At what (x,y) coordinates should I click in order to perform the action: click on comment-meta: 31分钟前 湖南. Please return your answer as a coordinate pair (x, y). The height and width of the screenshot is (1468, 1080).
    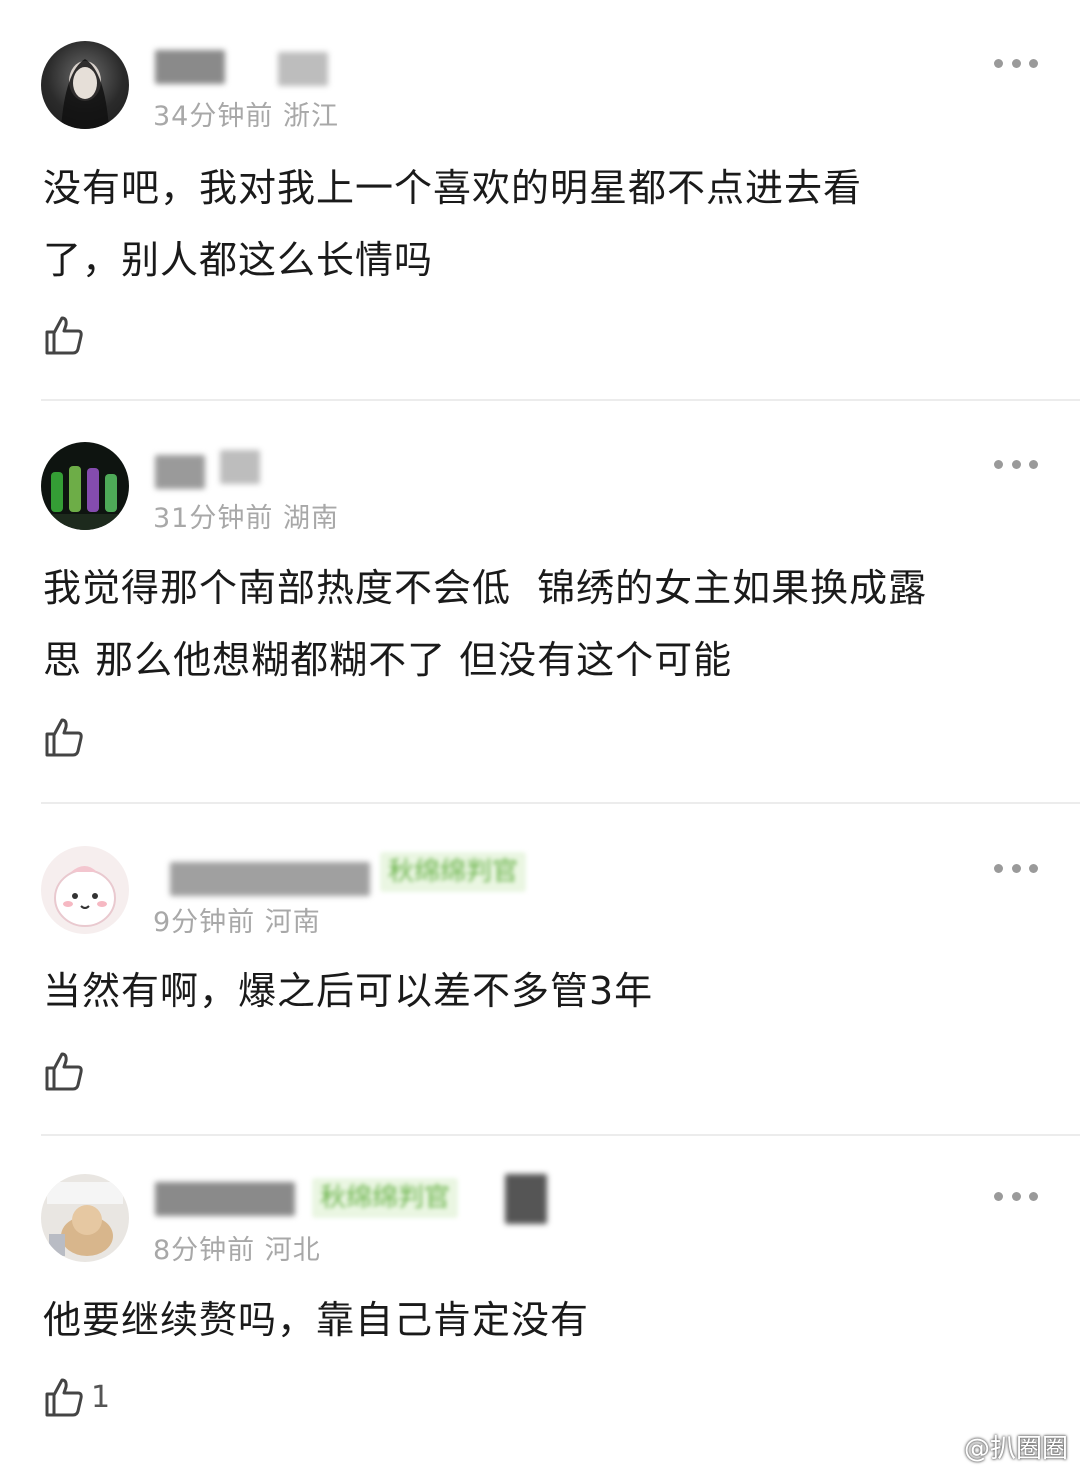
    Looking at the image, I should click on (246, 518).